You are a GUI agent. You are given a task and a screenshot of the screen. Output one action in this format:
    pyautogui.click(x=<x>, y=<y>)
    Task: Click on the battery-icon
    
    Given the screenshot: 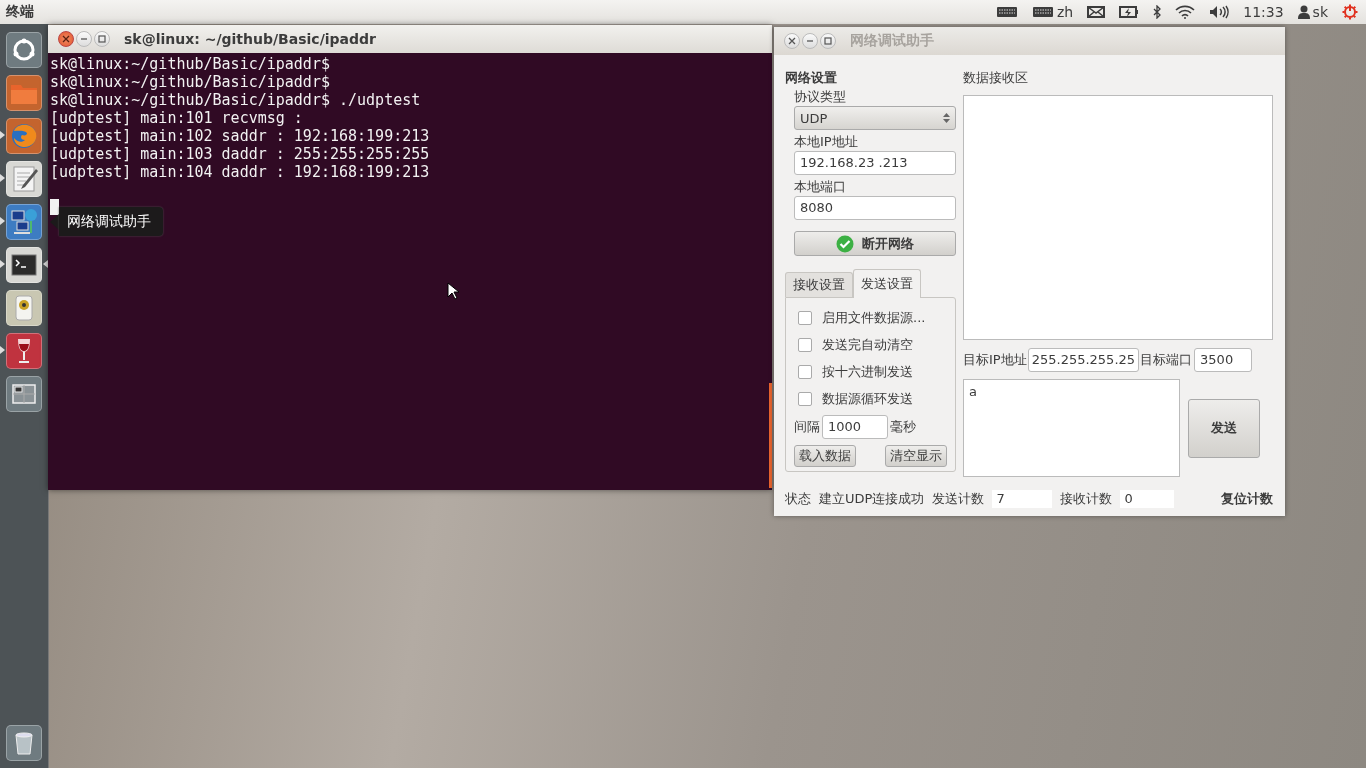 What is the action you would take?
    pyautogui.click(x=1129, y=12)
    